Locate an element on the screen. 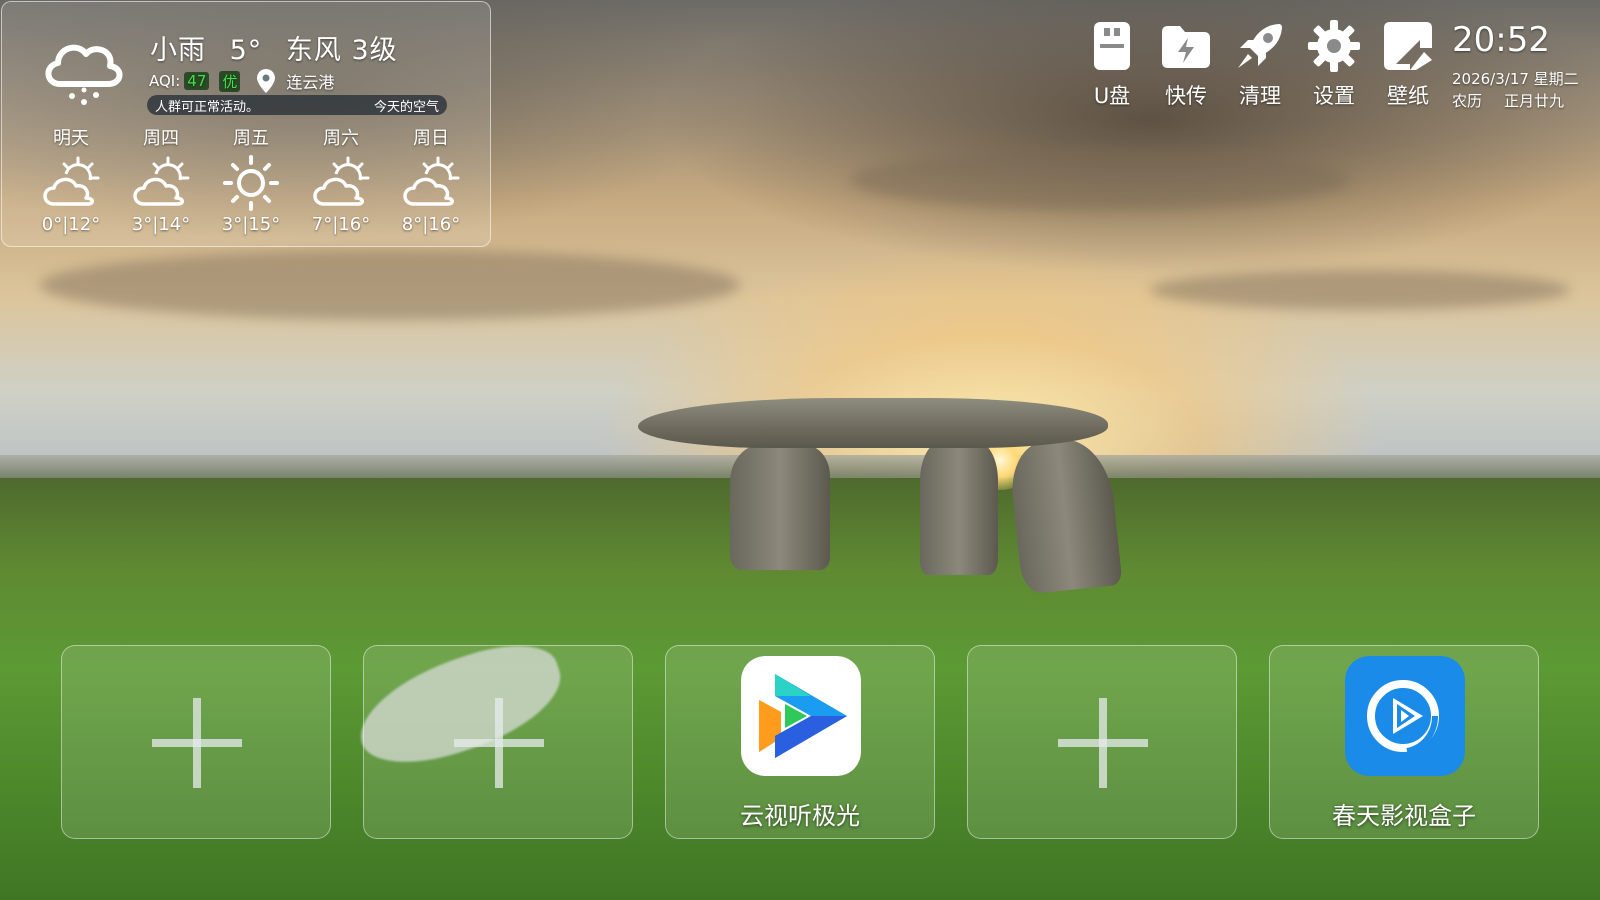  forecast-day: 周六 7°|16° is located at coordinates (341, 184).